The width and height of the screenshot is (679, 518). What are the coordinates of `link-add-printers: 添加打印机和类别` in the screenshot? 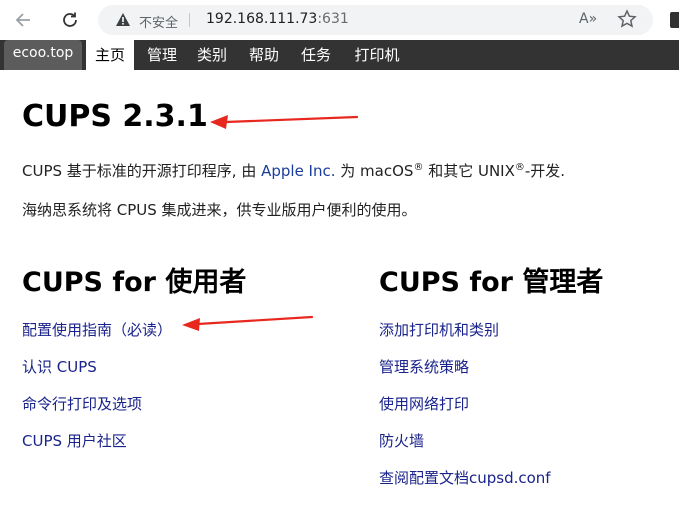 It's located at (439, 329).